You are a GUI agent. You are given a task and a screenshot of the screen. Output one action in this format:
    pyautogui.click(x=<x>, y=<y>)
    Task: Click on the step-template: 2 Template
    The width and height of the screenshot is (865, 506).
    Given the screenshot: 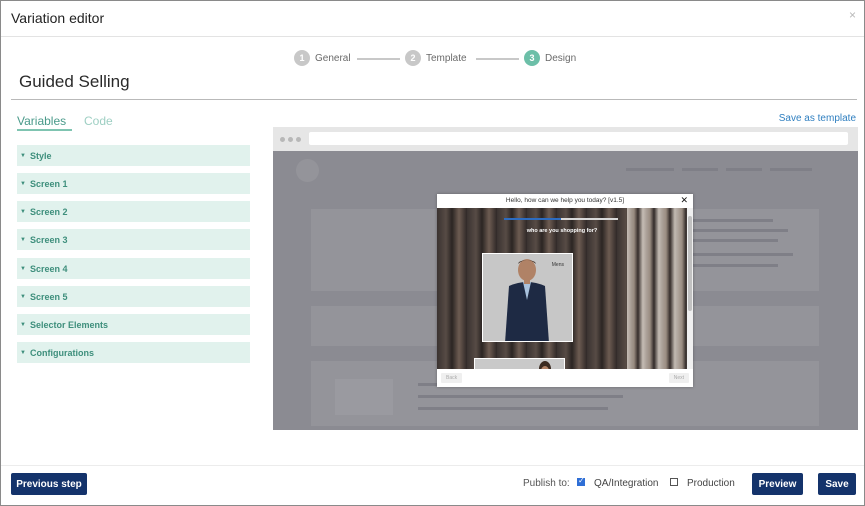 What is the action you would take?
    pyautogui.click(x=436, y=58)
    